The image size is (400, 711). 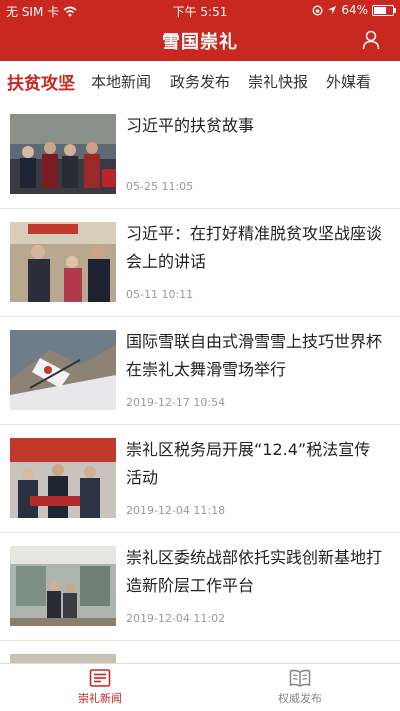 I want to click on book-icon, so click(x=300, y=678).